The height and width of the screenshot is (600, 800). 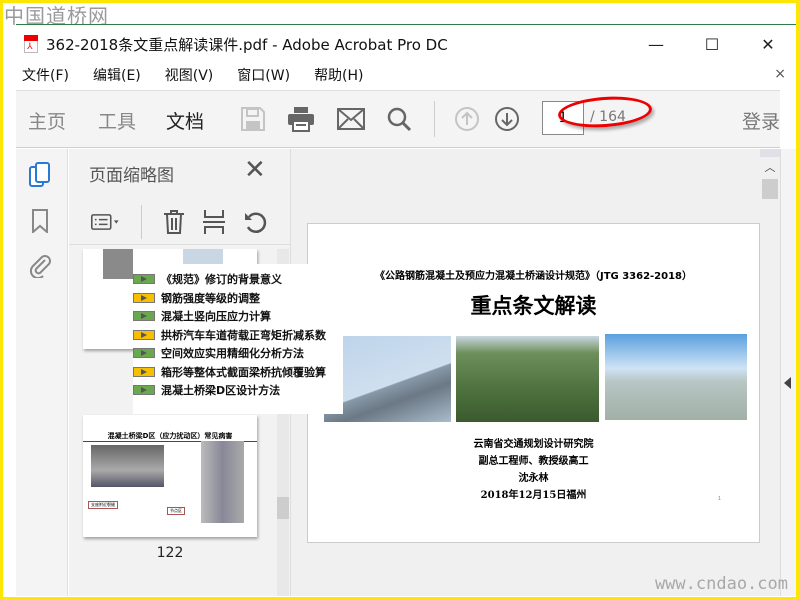 I want to click on tab-home: 主页, so click(x=47, y=120).